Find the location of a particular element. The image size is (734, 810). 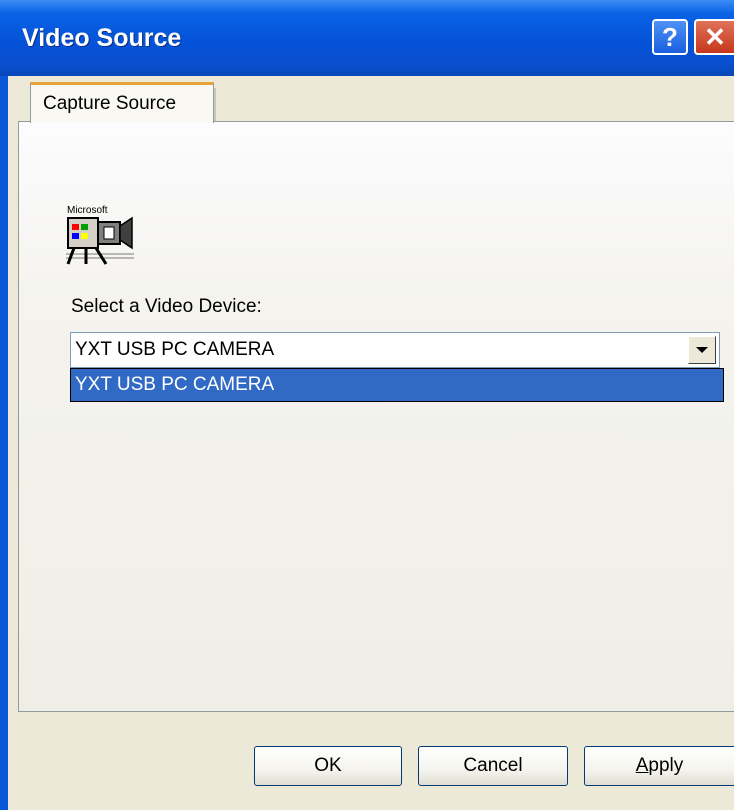

video-device-dropdown-list: YXT USB PC CAMERA is located at coordinates (397, 385).